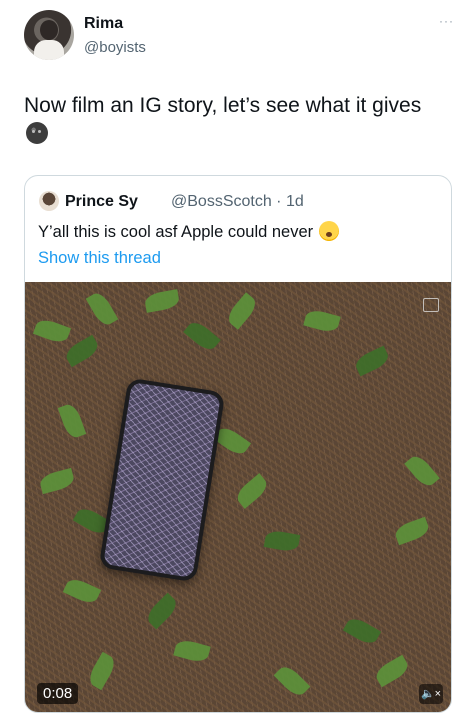 The image size is (474, 723). Describe the element at coordinates (431, 694) in the screenshot. I see `mute-icon: 🔈×` at that location.